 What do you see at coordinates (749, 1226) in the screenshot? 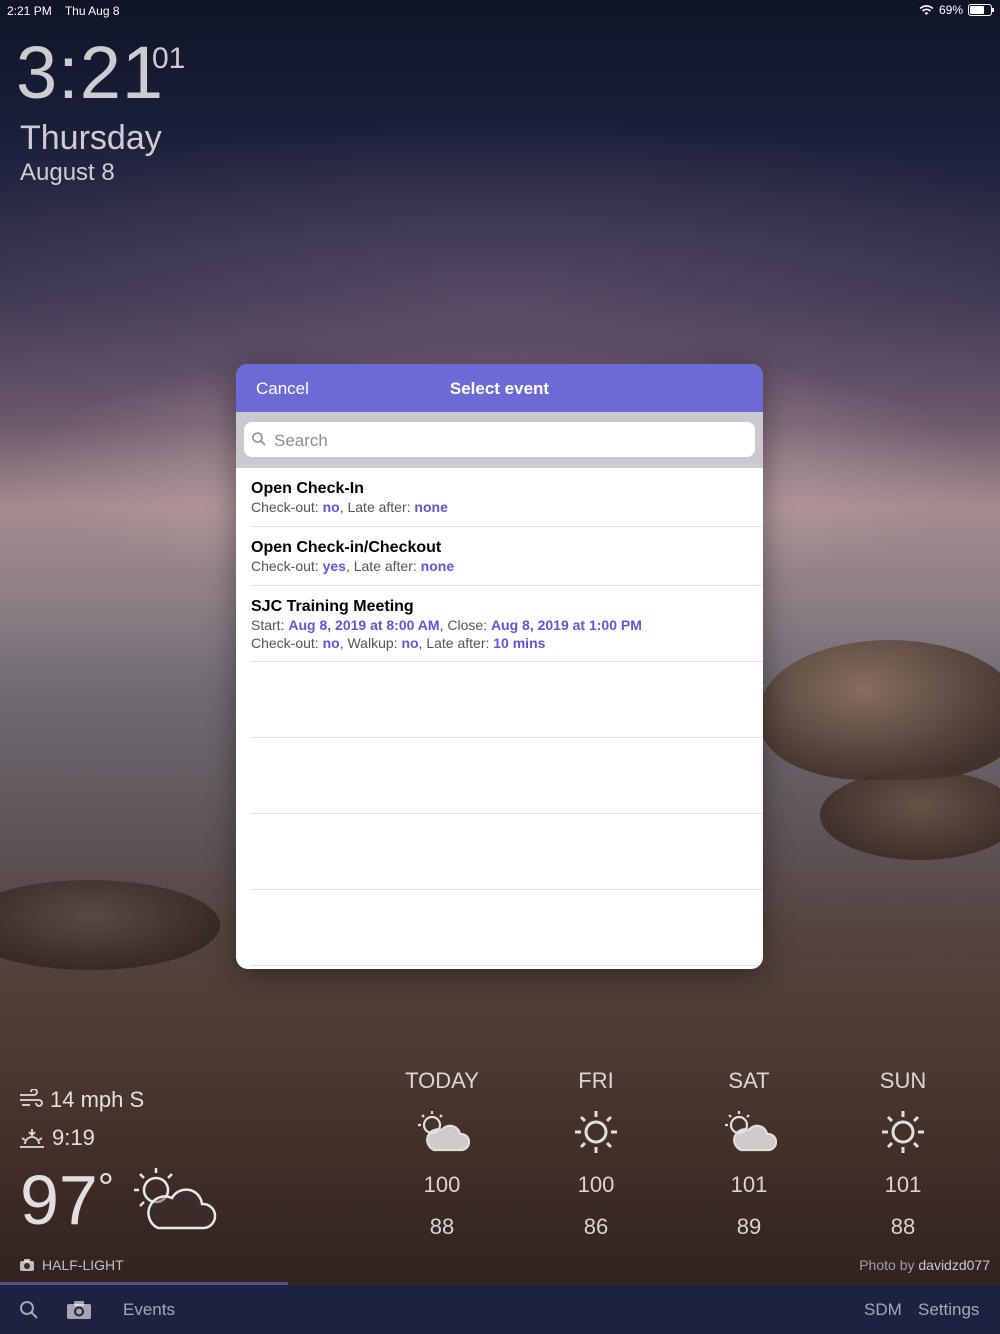
I see `forecast-low: 89` at bounding box center [749, 1226].